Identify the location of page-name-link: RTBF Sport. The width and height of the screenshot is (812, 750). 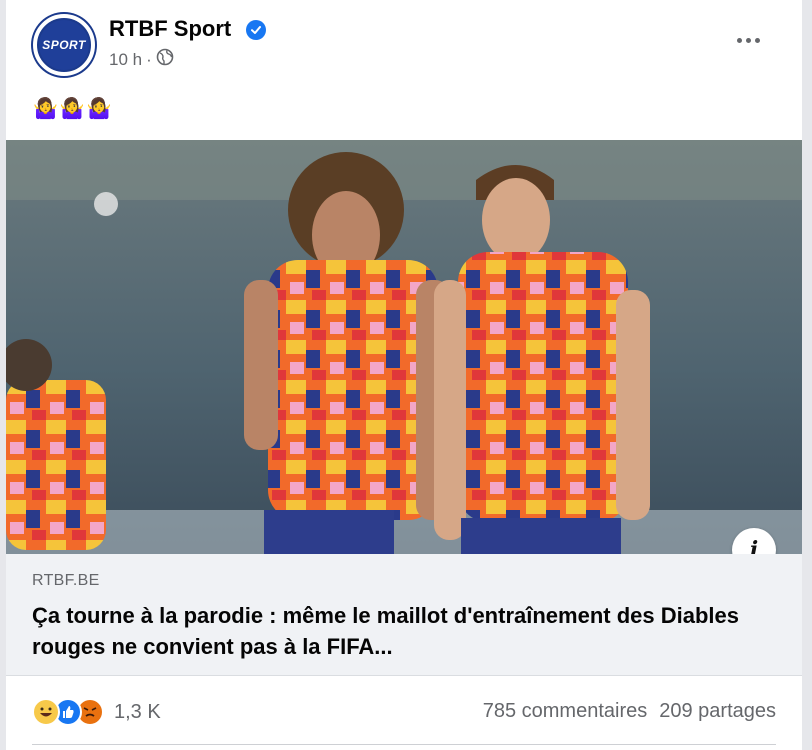
(170, 29).